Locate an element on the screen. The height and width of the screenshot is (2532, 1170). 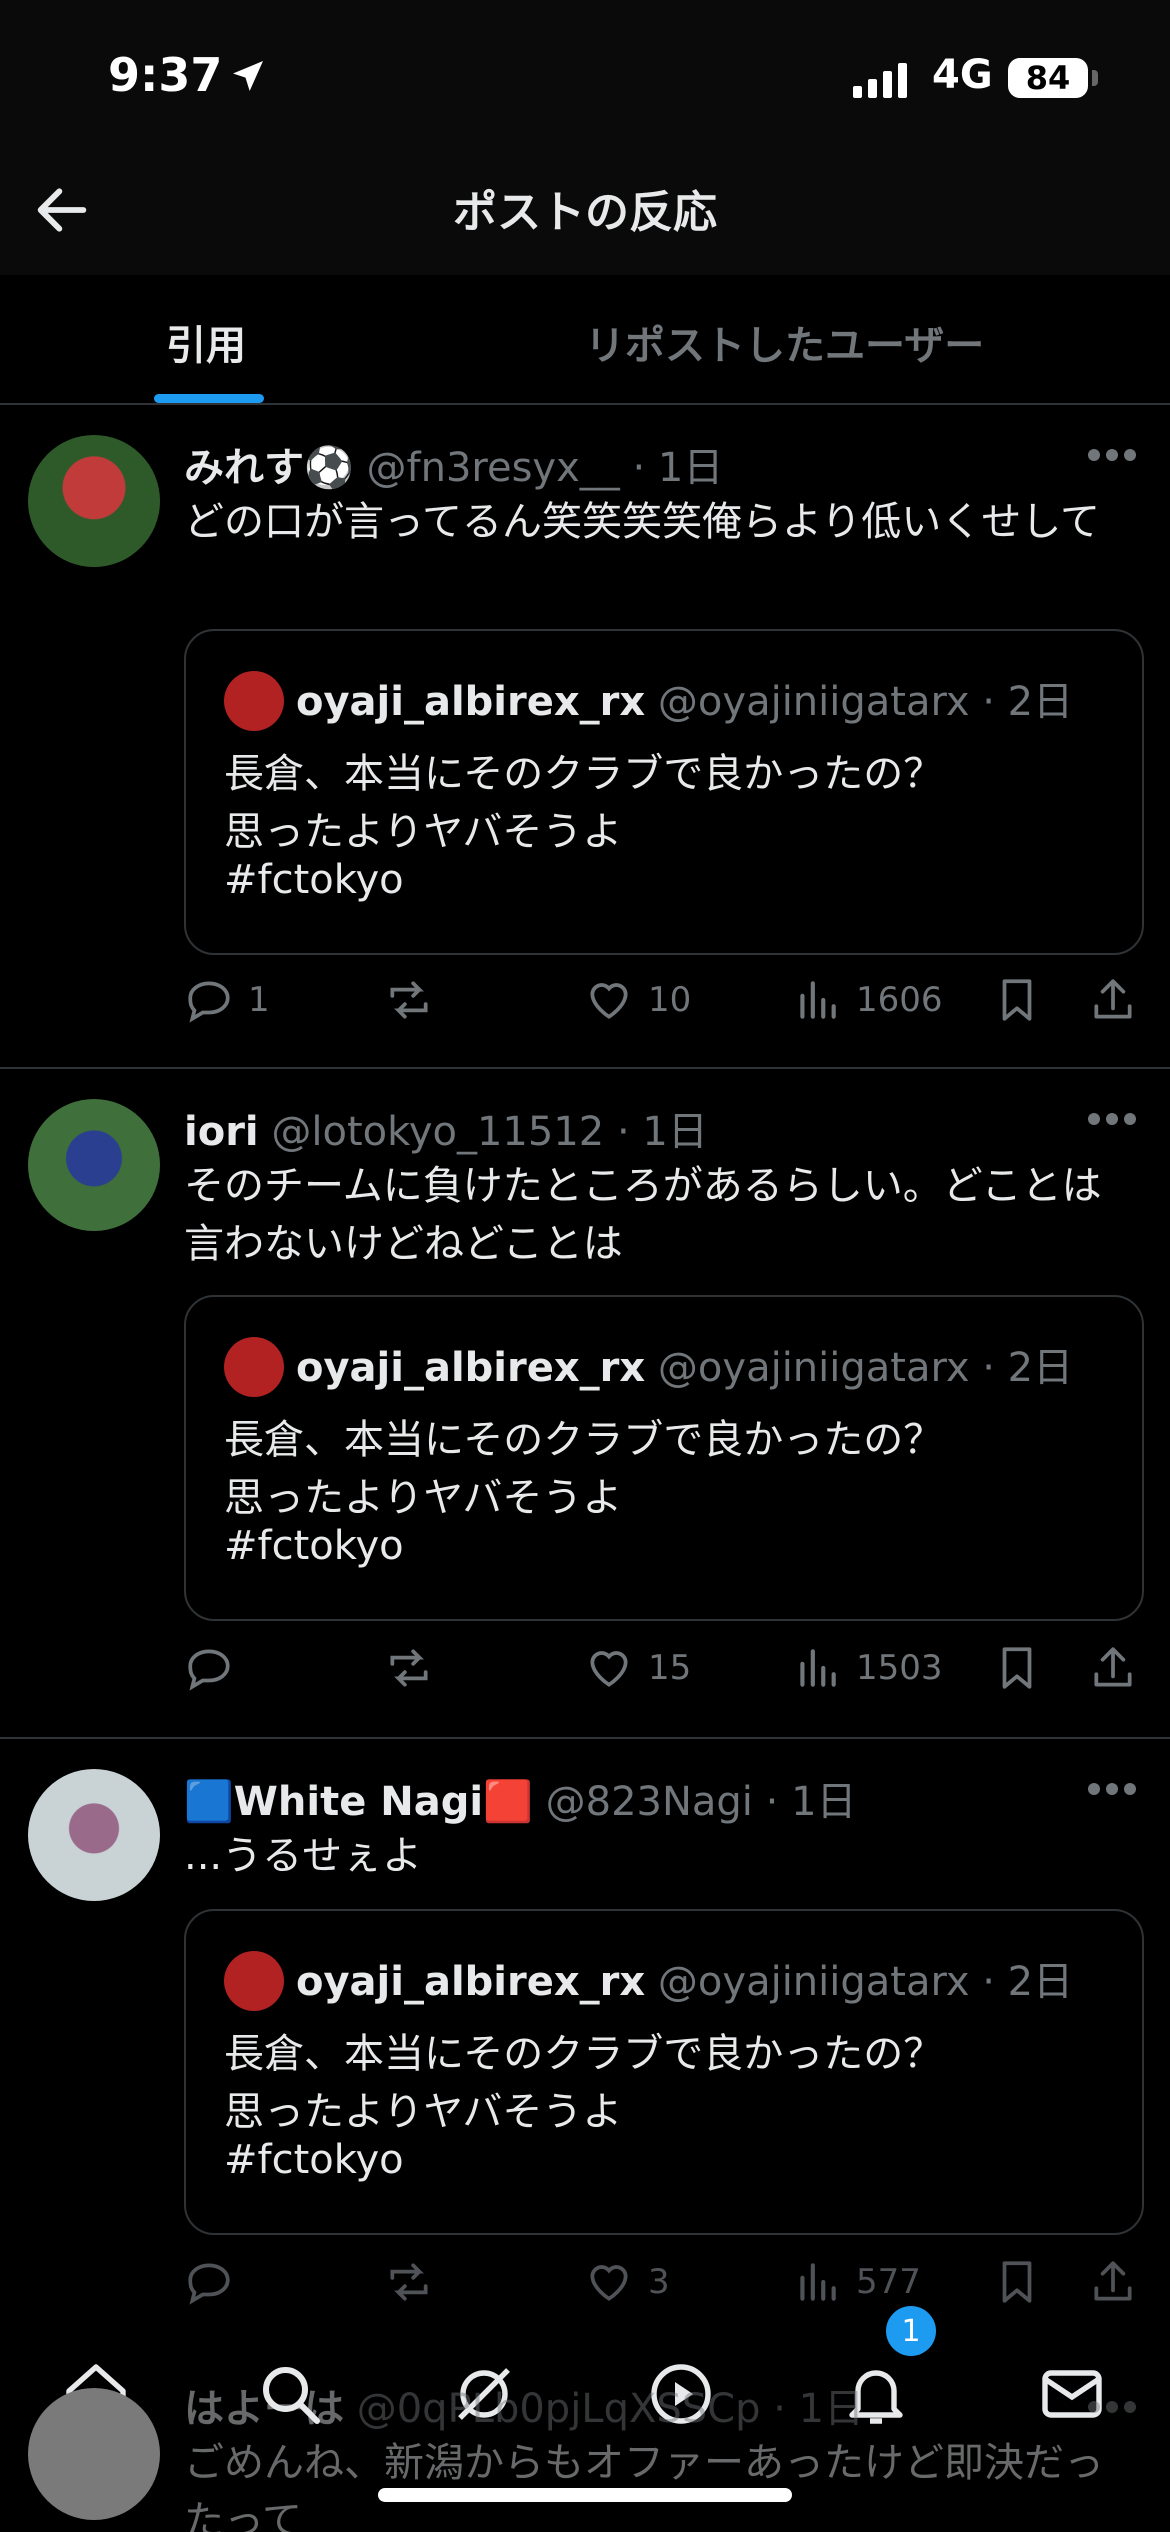
bookmark-icon is located at coordinates (1017, 1668).